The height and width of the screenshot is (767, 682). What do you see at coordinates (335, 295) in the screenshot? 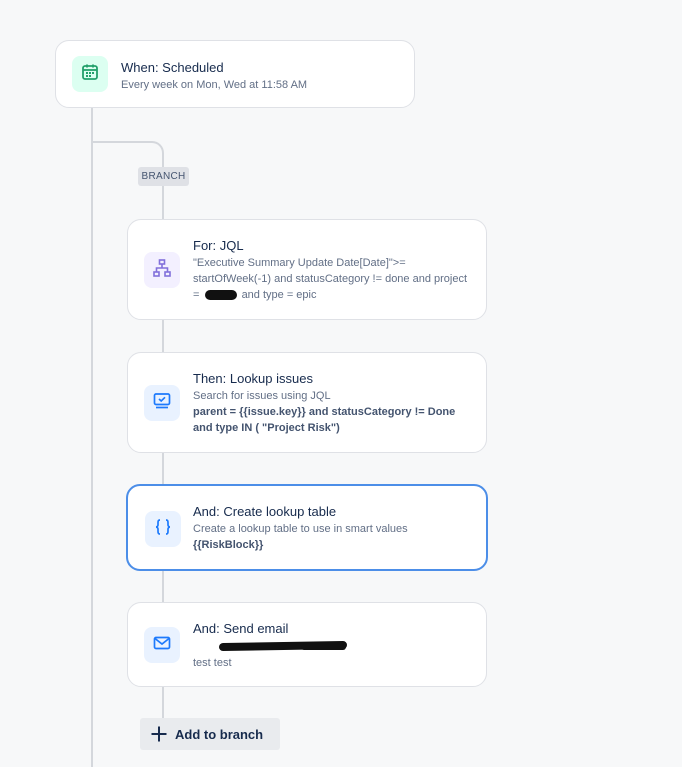
I see `for-jql-line-3: = and type = epic` at bounding box center [335, 295].